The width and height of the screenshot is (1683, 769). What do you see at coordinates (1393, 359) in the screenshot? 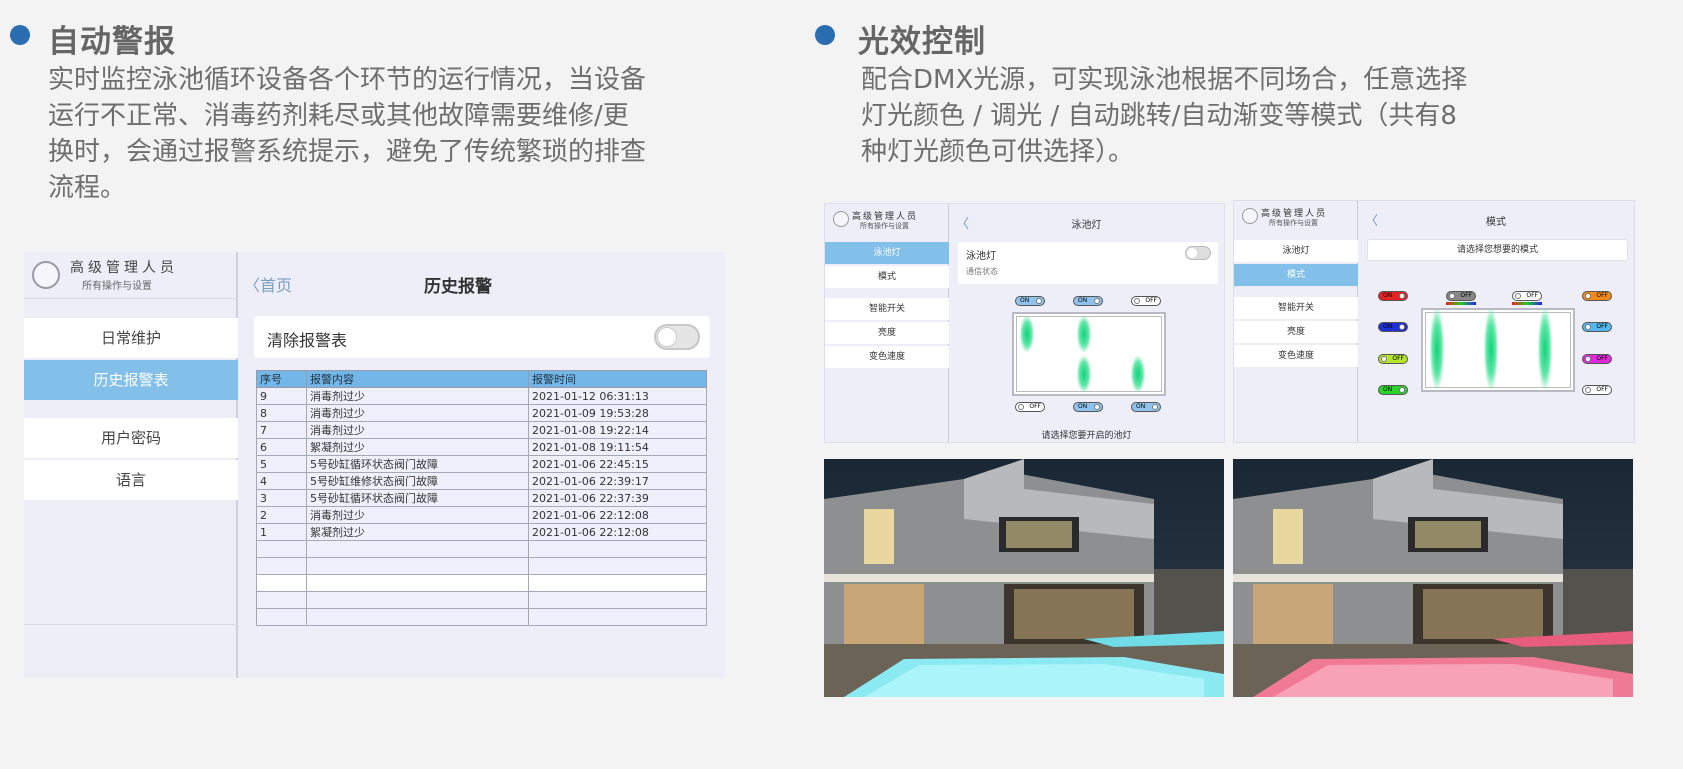
I see `mode-switch-lime: OFF` at bounding box center [1393, 359].